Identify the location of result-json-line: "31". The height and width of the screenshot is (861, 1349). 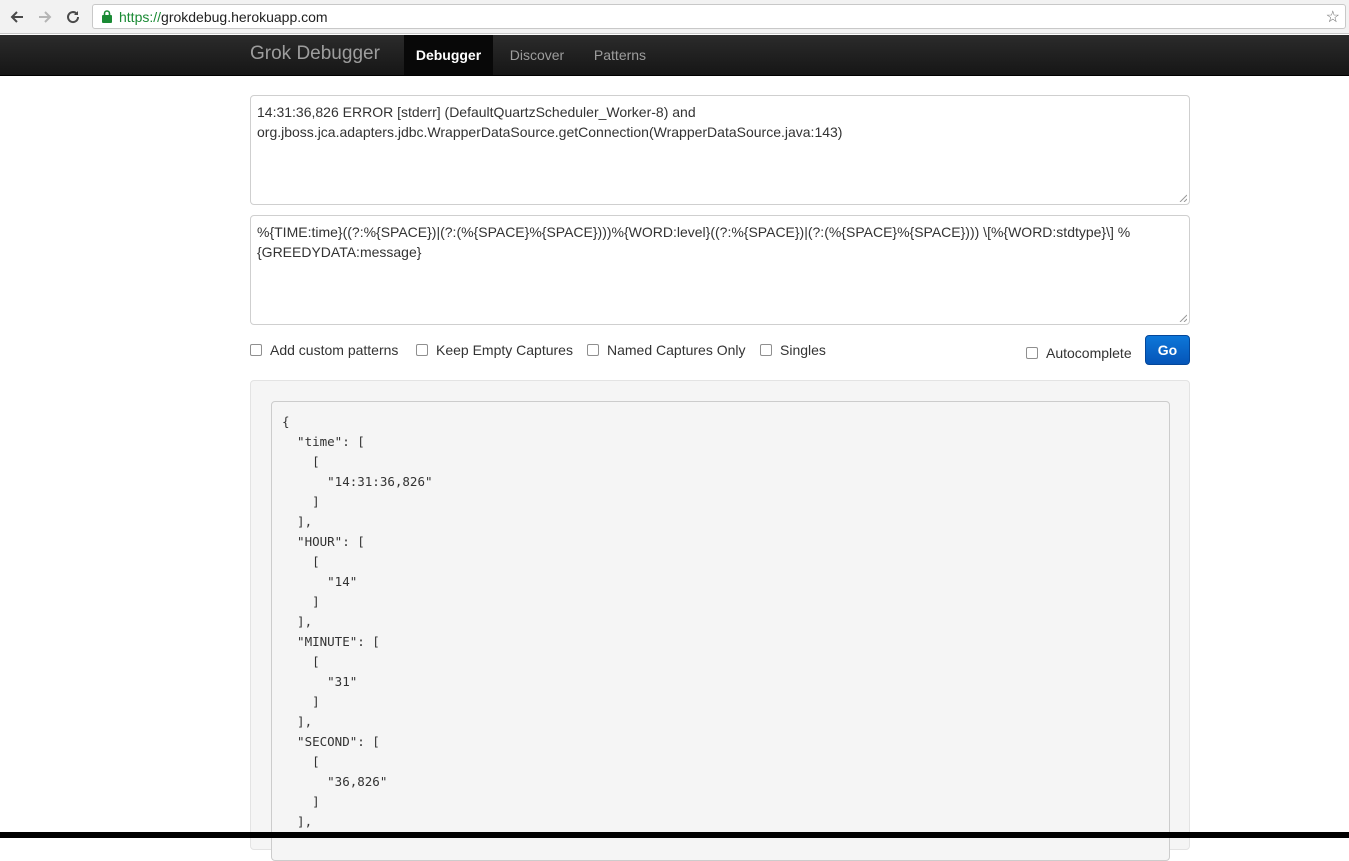
(320, 681).